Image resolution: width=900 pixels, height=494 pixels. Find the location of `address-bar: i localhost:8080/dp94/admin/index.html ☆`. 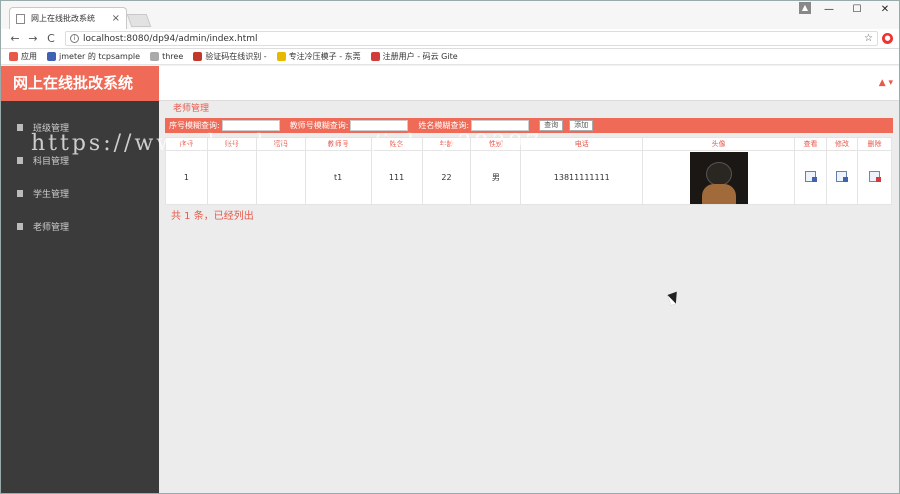

address-bar: i localhost:8080/dp94/admin/index.html ☆ is located at coordinates (471, 38).